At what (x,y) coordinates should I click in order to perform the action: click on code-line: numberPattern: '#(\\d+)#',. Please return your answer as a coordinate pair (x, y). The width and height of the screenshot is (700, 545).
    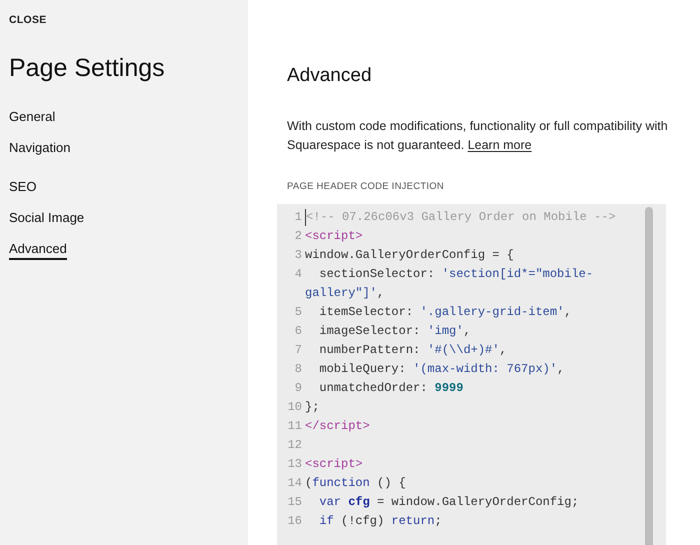
    Looking at the image, I should click on (413, 350).